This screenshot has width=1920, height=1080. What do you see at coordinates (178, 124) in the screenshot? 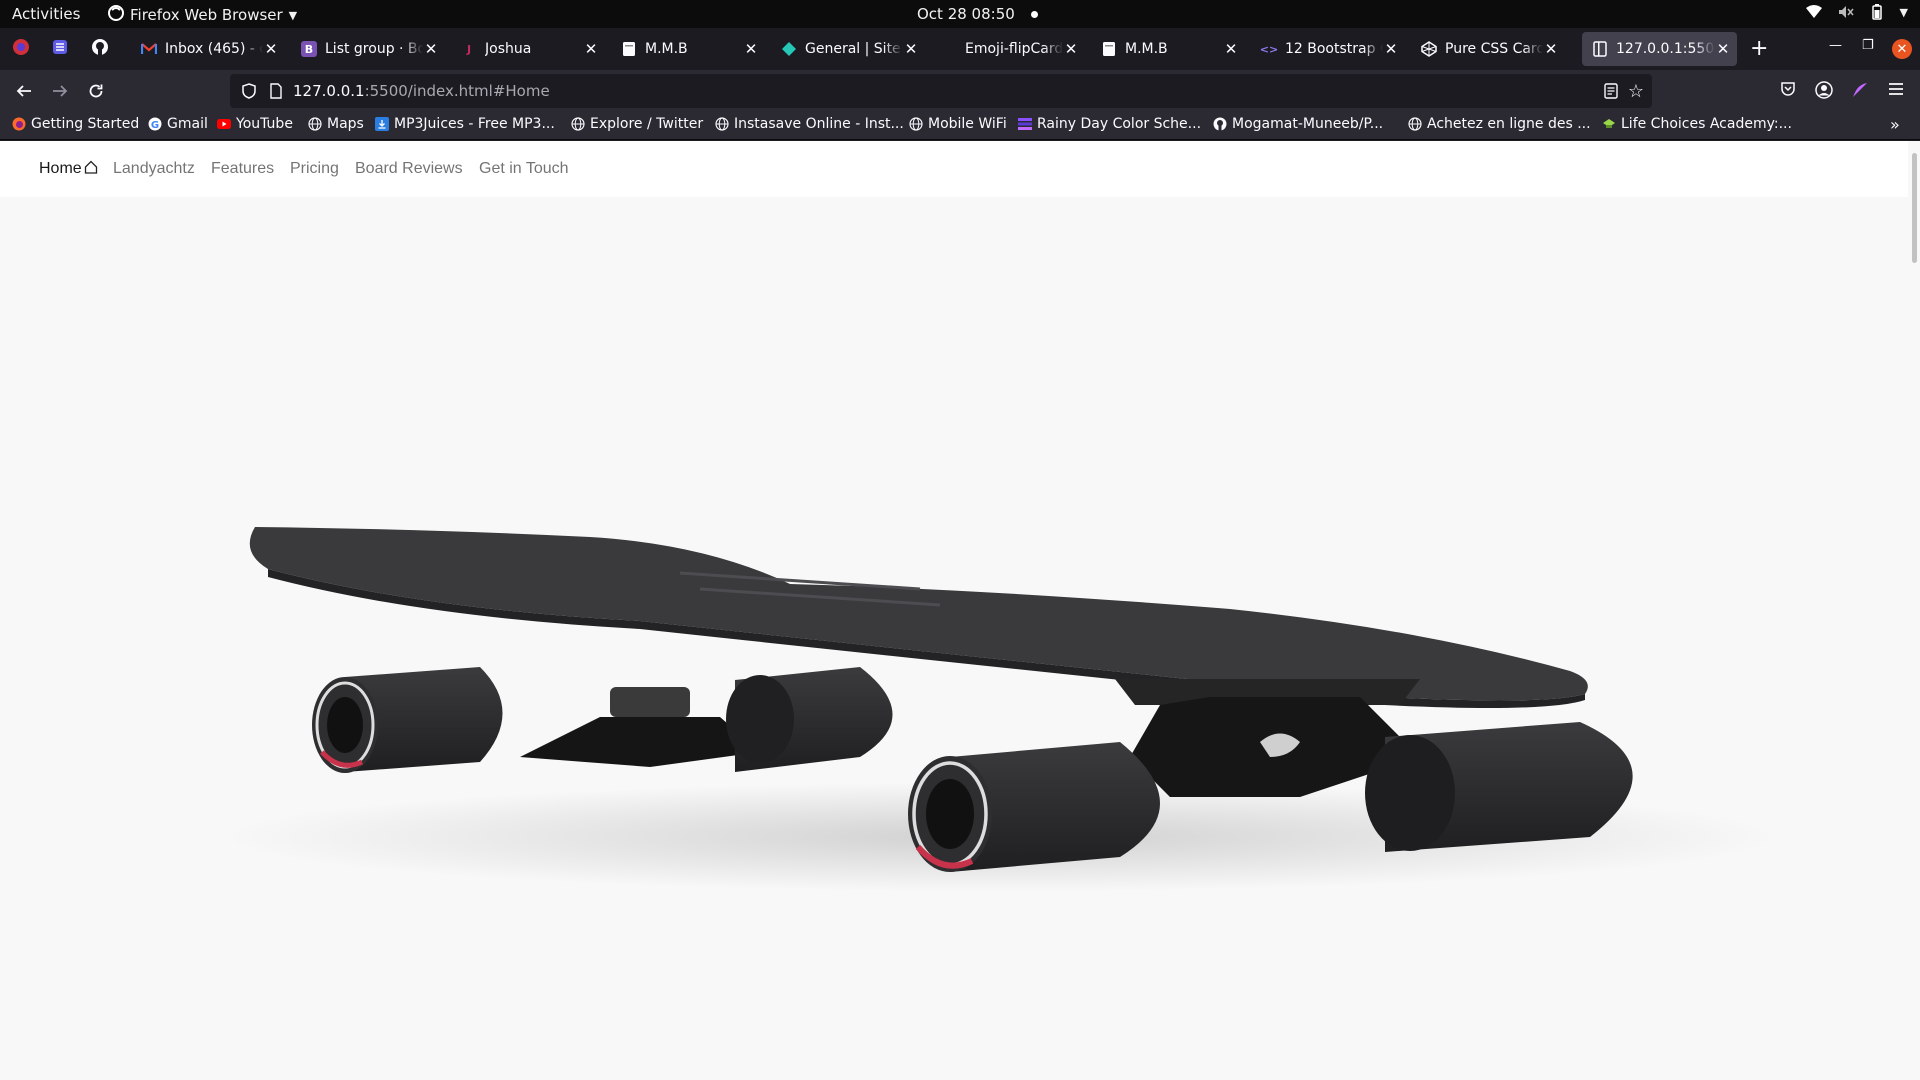
I see `bookmark-gmail: G Gmail` at bounding box center [178, 124].